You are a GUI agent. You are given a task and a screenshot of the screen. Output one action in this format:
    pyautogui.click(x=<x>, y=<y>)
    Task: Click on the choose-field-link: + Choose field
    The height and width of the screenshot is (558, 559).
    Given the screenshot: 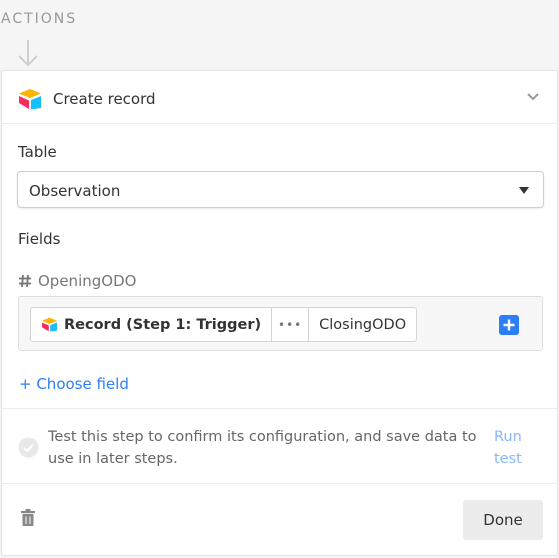 What is the action you would take?
    pyautogui.click(x=74, y=384)
    